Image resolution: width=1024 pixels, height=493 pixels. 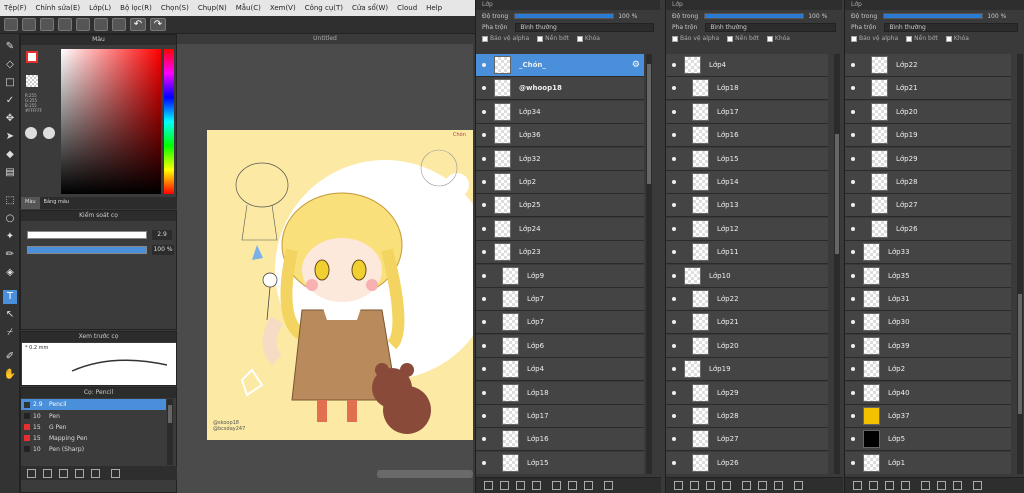 I want to click on brush-size-value: 2.9, so click(x=162, y=235).